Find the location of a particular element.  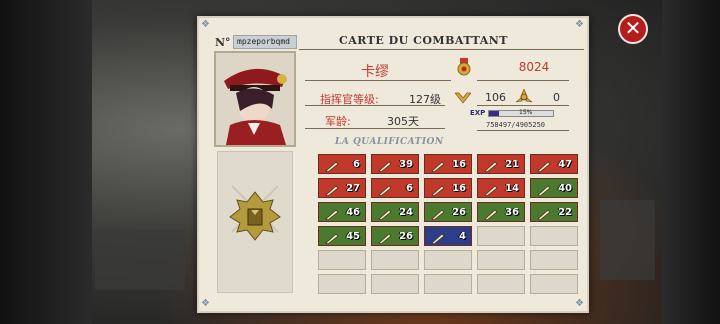

power-divider is located at coordinates (523, 80).